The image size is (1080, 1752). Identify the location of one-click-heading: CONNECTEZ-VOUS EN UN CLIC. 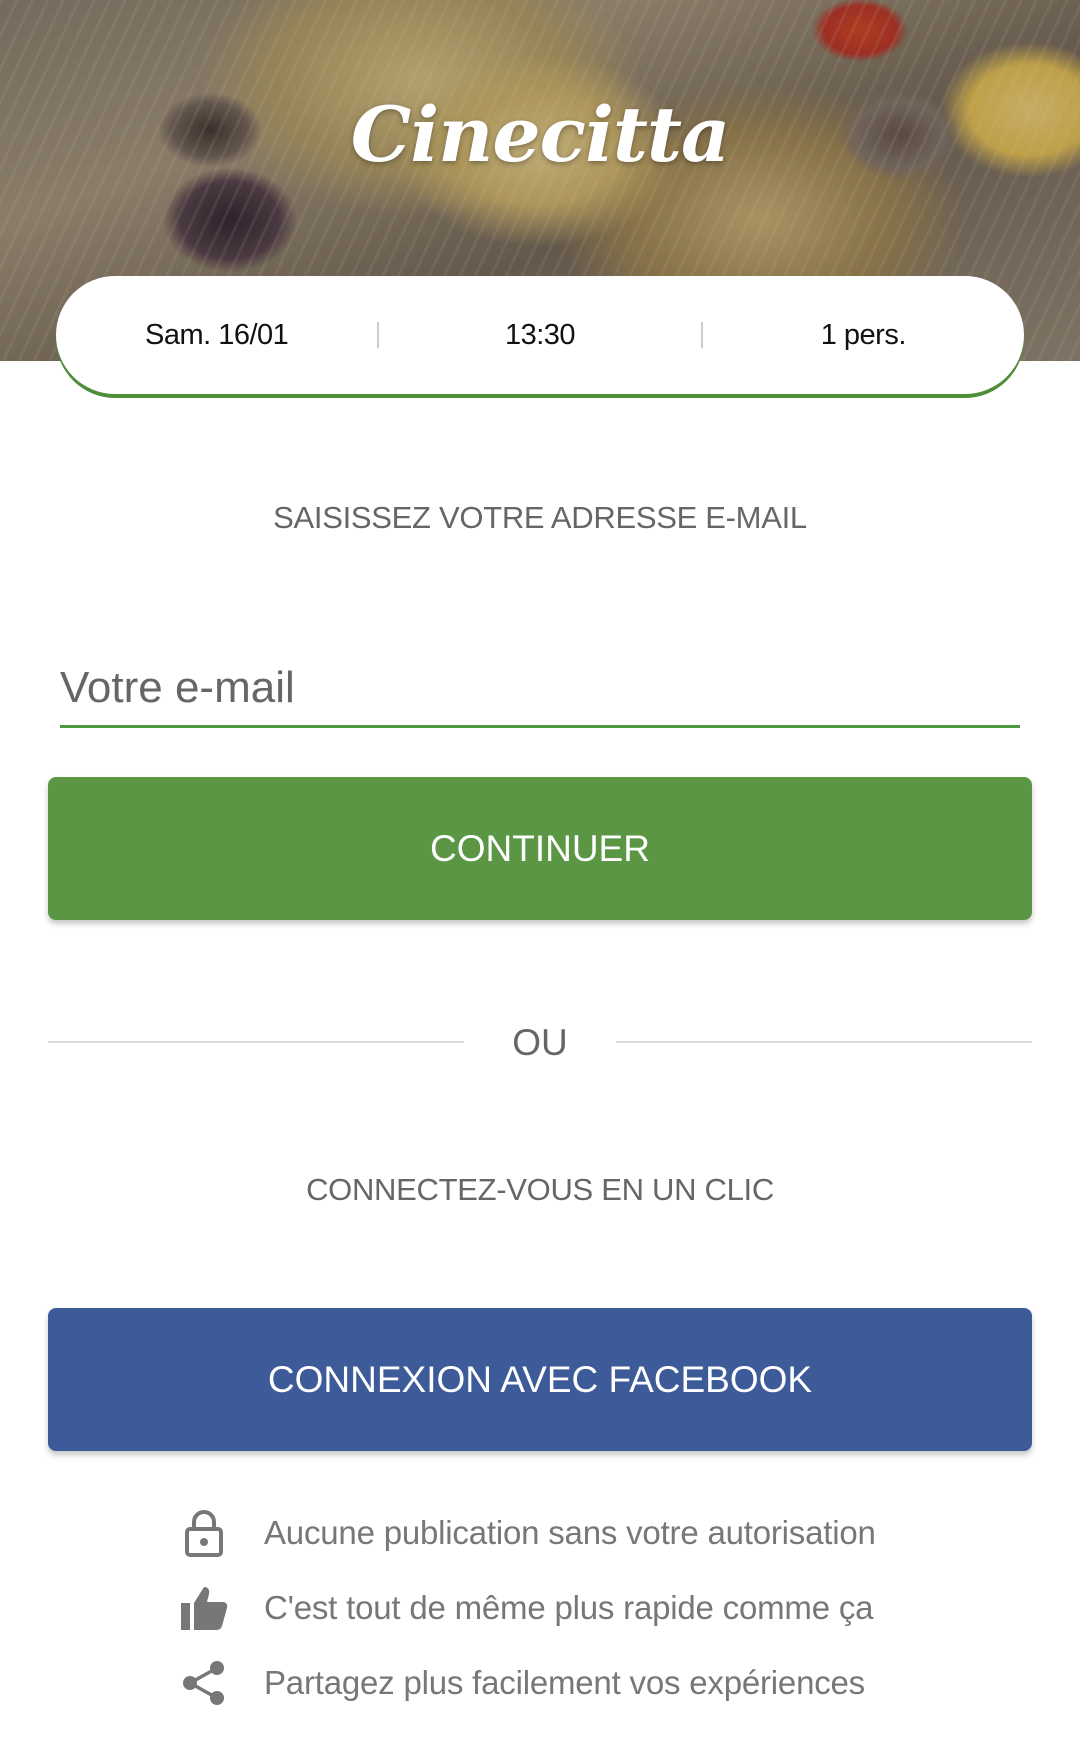
(540, 1189).